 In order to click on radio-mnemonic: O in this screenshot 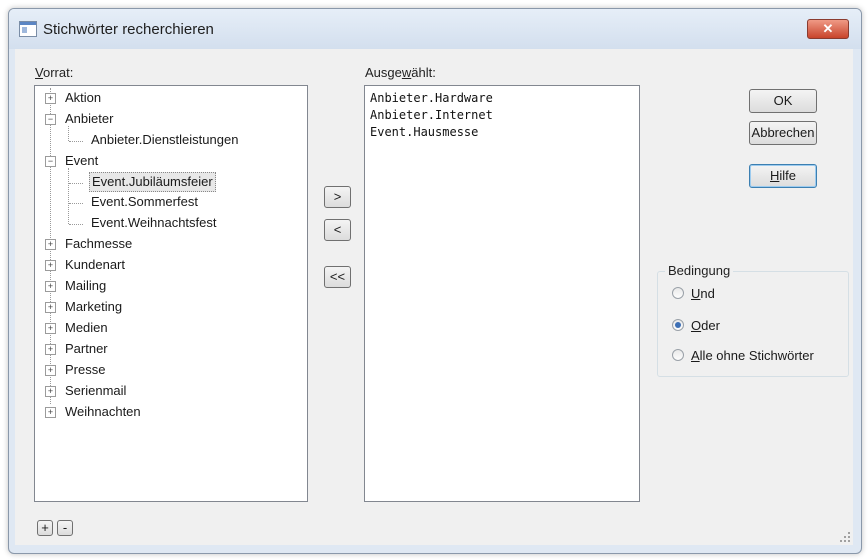, I will do `click(696, 325)`.